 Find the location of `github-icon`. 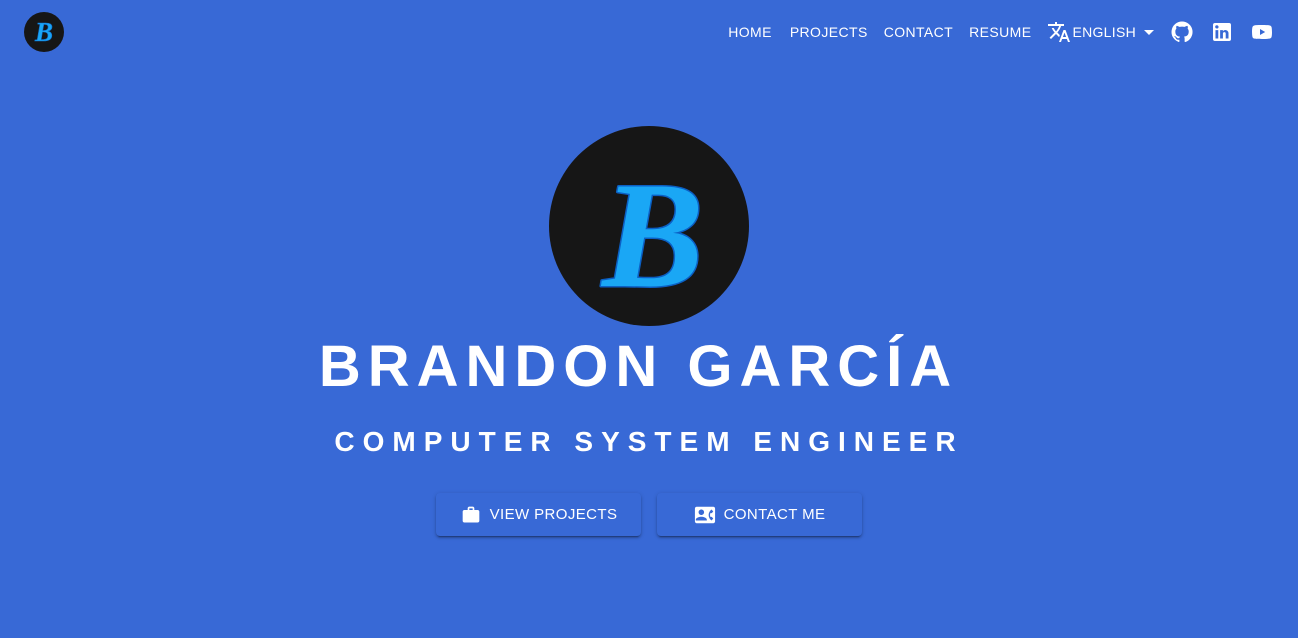

github-icon is located at coordinates (1182, 31).